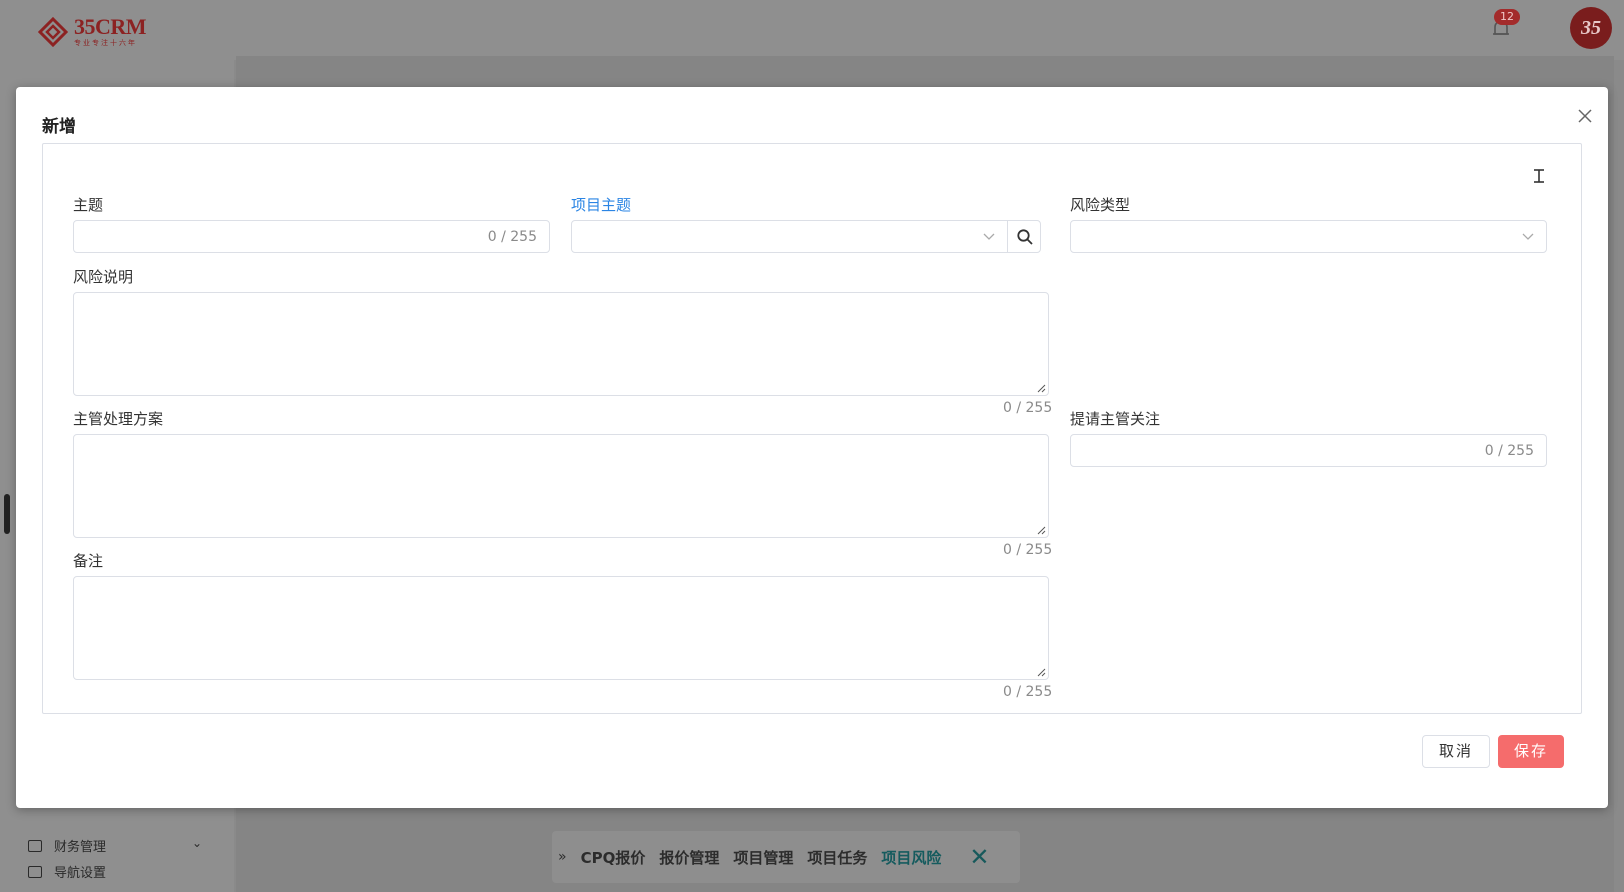  I want to click on supervisor-plan-textarea, so click(561, 486).